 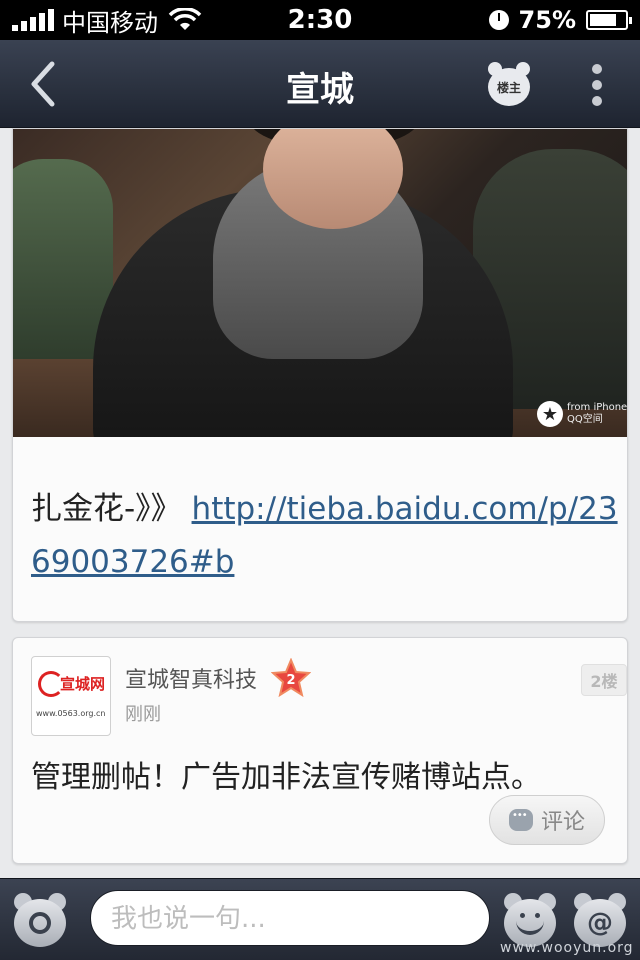 I want to click on battery-icon, so click(x=609, y=20).